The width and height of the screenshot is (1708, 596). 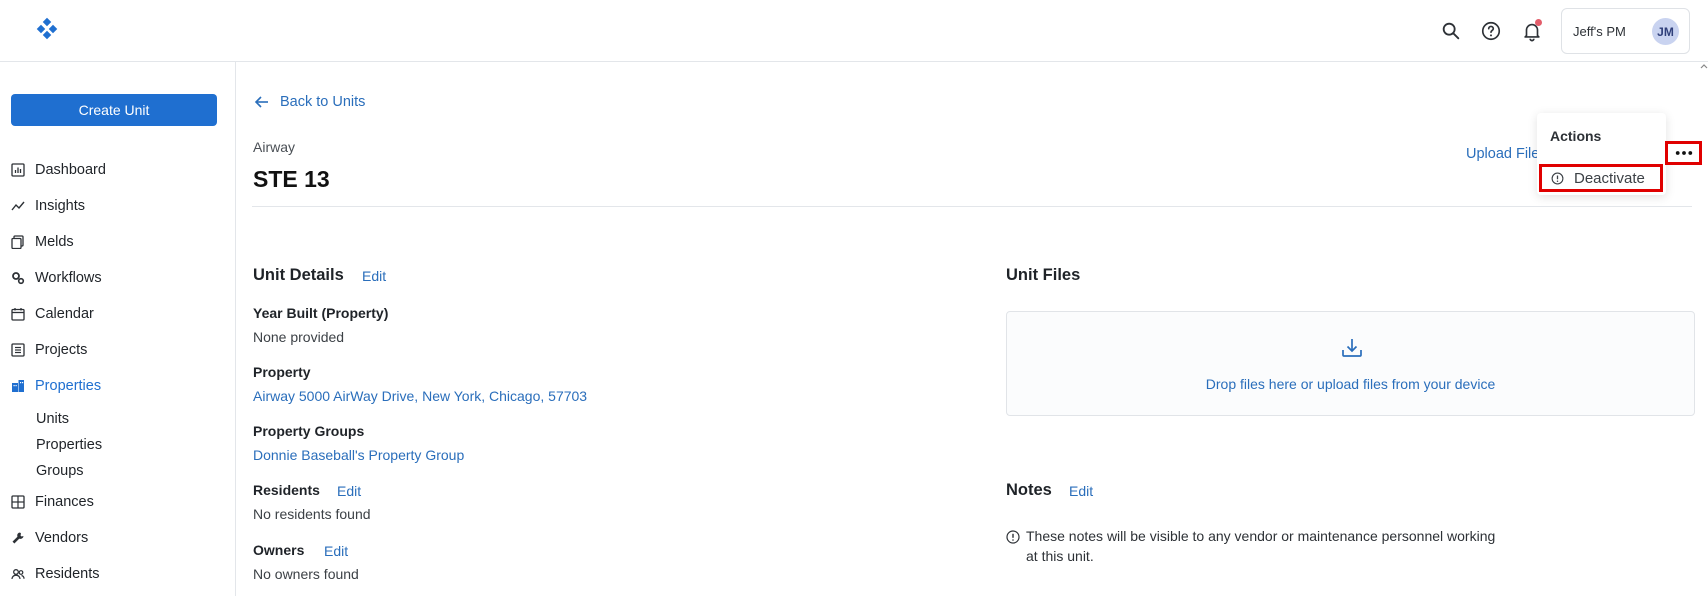 I want to click on notification-badge, so click(x=1538, y=22).